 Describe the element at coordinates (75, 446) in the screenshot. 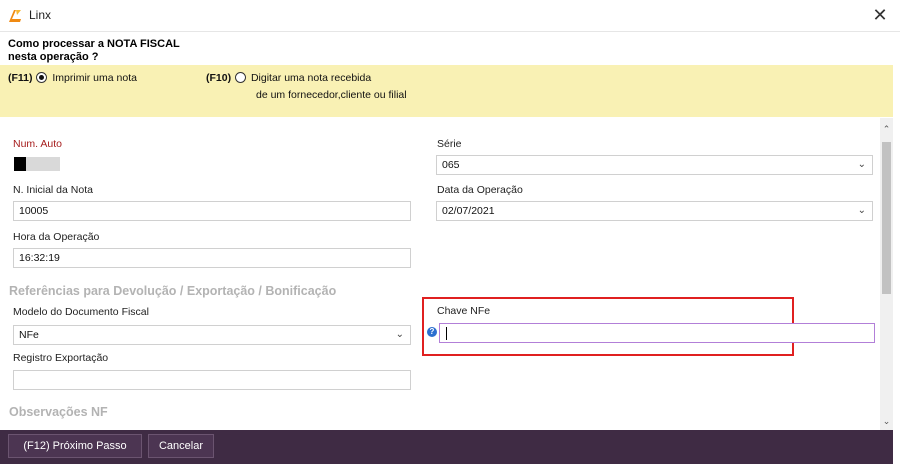

I see `next-step-button: (F12) Próximo Passo` at that location.